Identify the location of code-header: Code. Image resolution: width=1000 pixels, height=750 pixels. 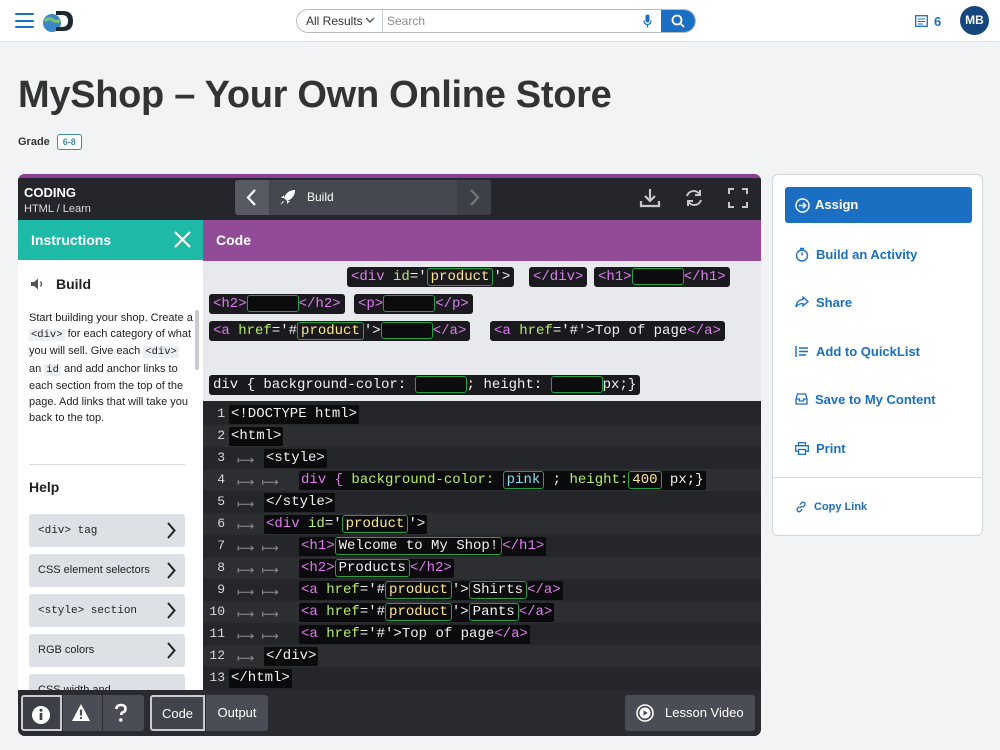
(482, 240).